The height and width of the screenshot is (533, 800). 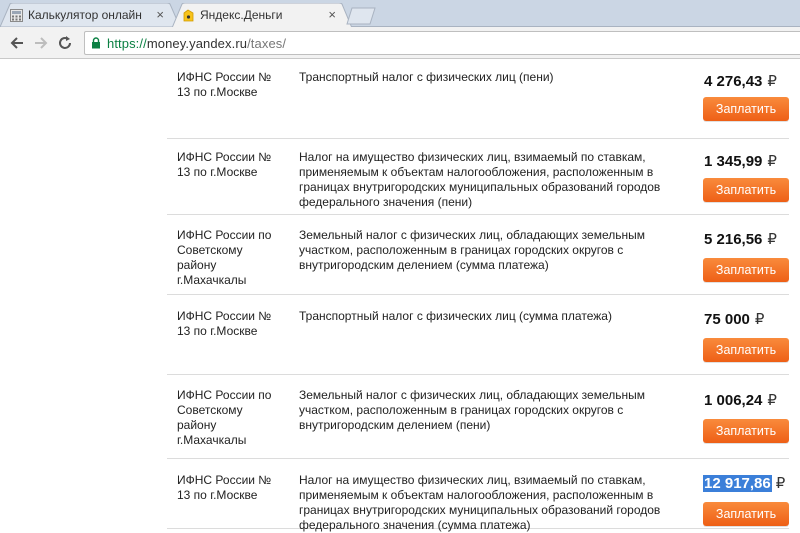 I want to click on tax-amount: 75 000 ₽, so click(x=733, y=320).